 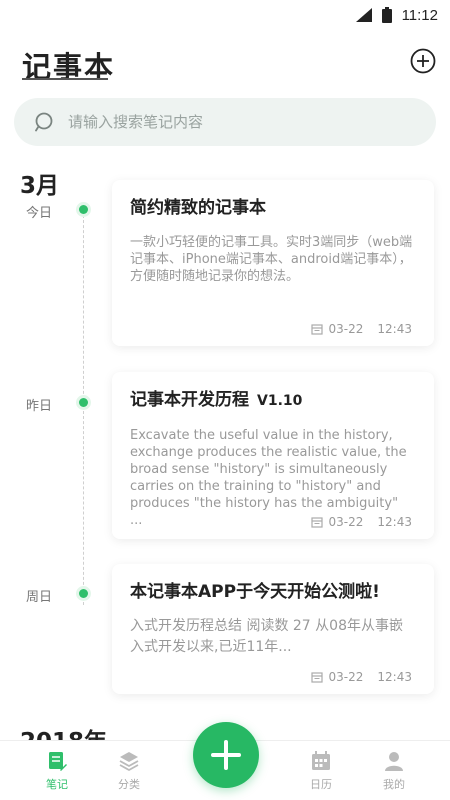 I want to click on note-title: 记事本开发历程 V1.10, so click(x=216, y=400).